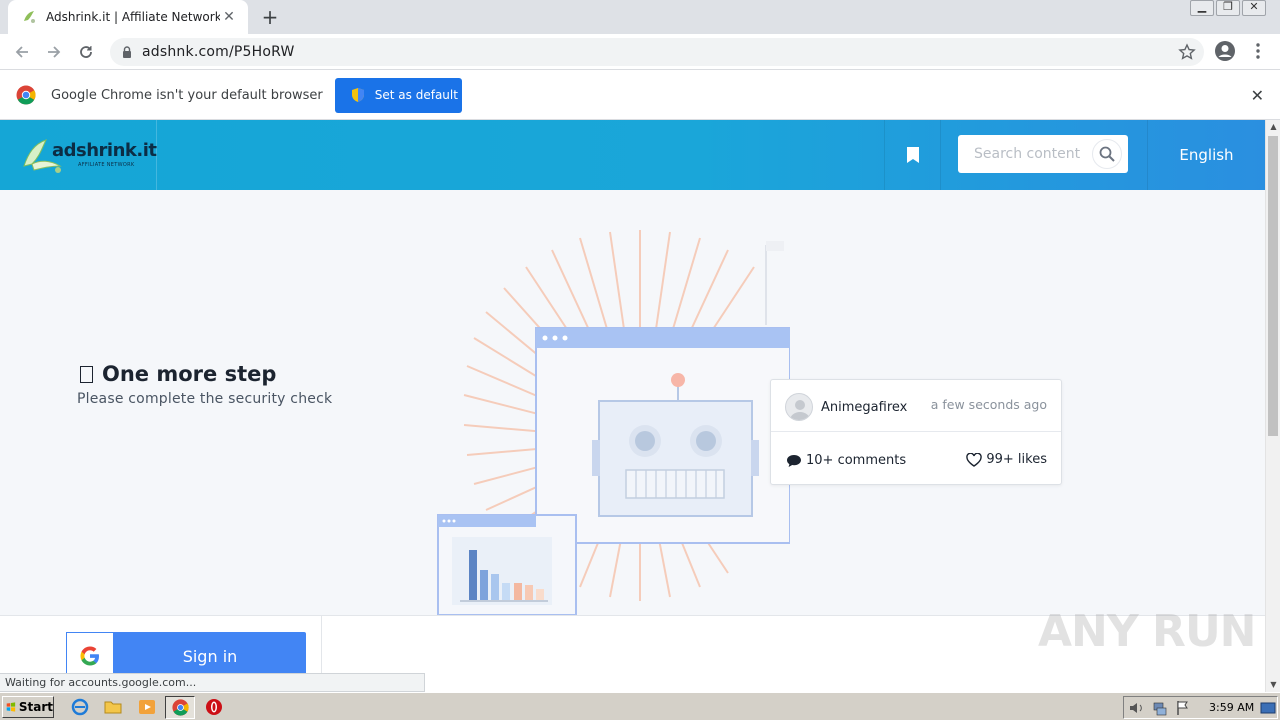  I want to click on scroll-thumb, so click(1273, 286).